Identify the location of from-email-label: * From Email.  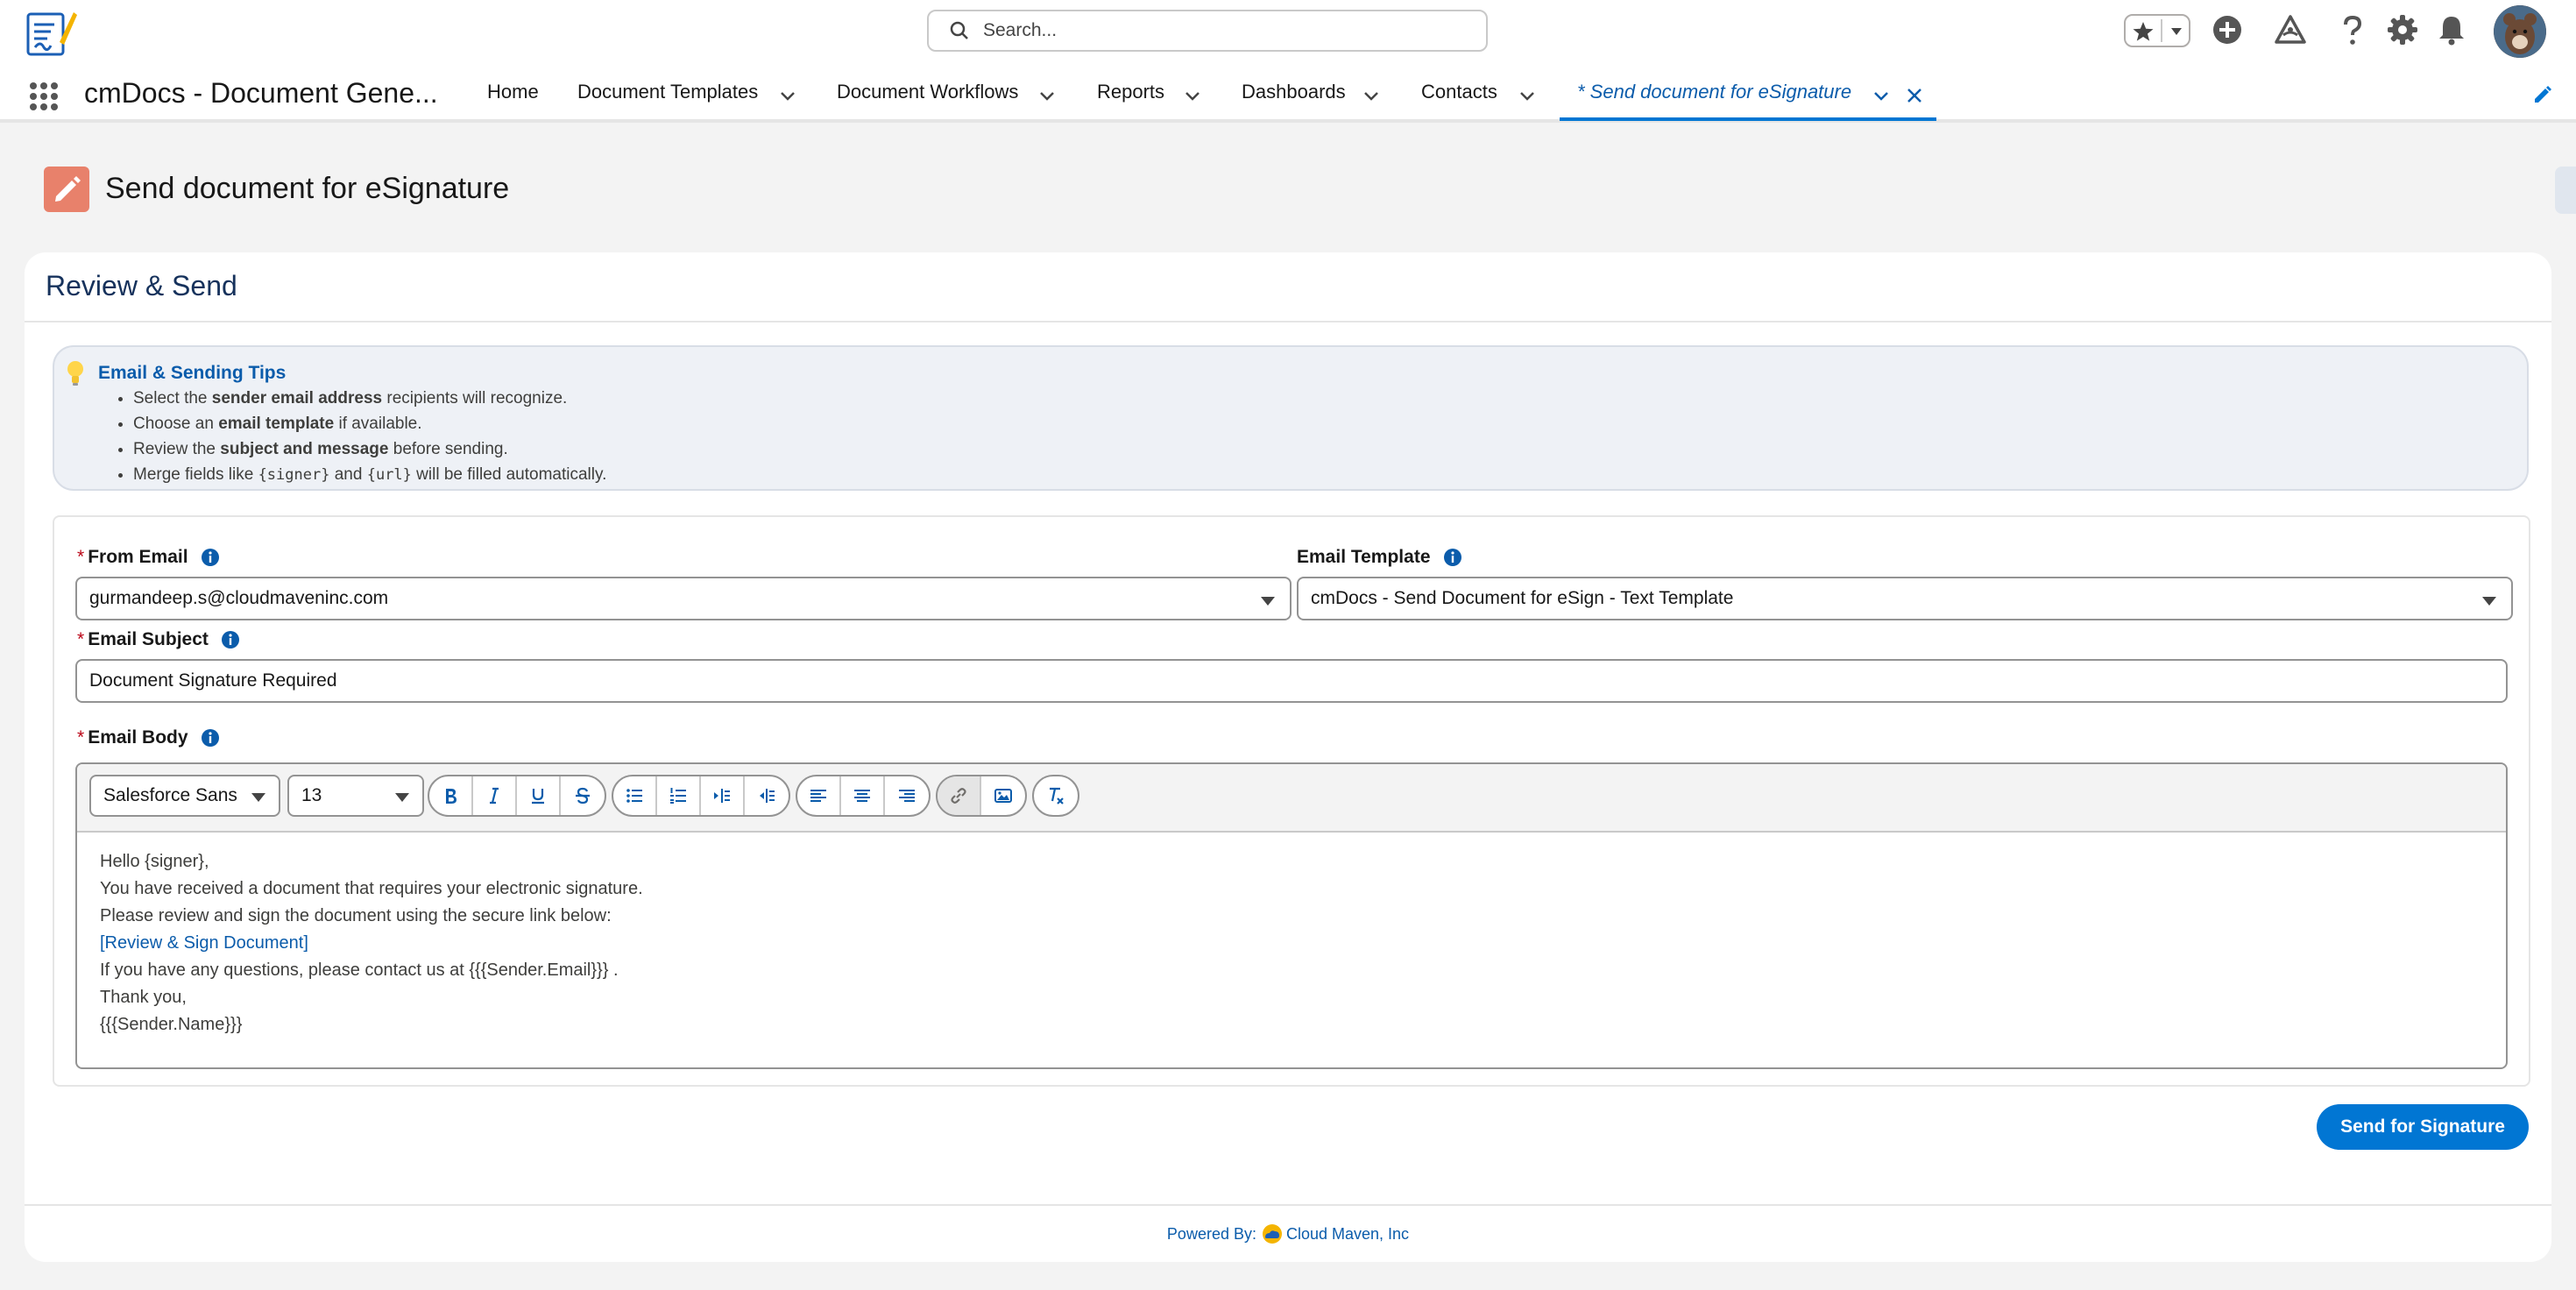
(148, 557).